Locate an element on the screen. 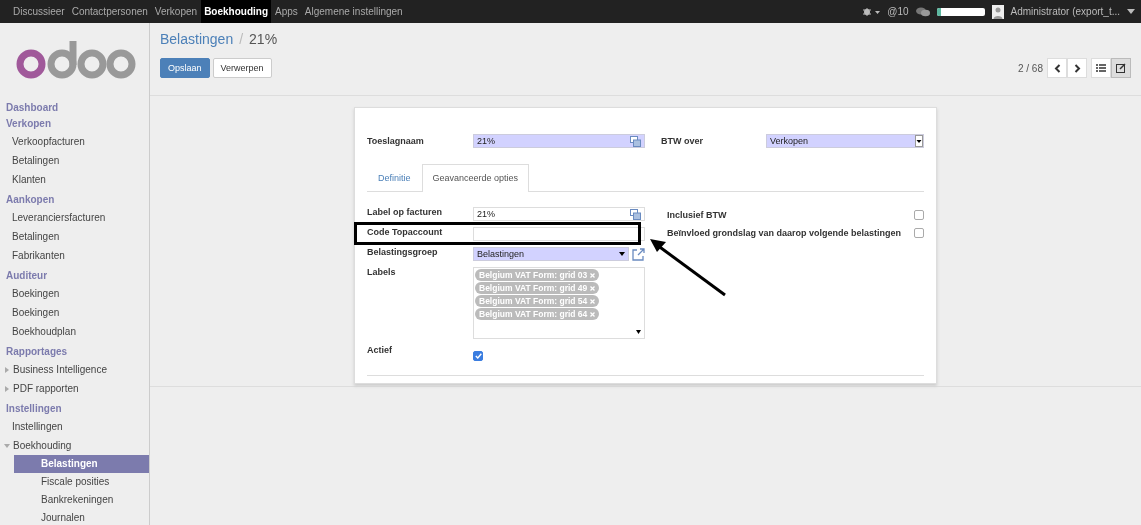 This screenshot has width=1141, height=525. chevron-left-icon is located at coordinates (1057, 68).